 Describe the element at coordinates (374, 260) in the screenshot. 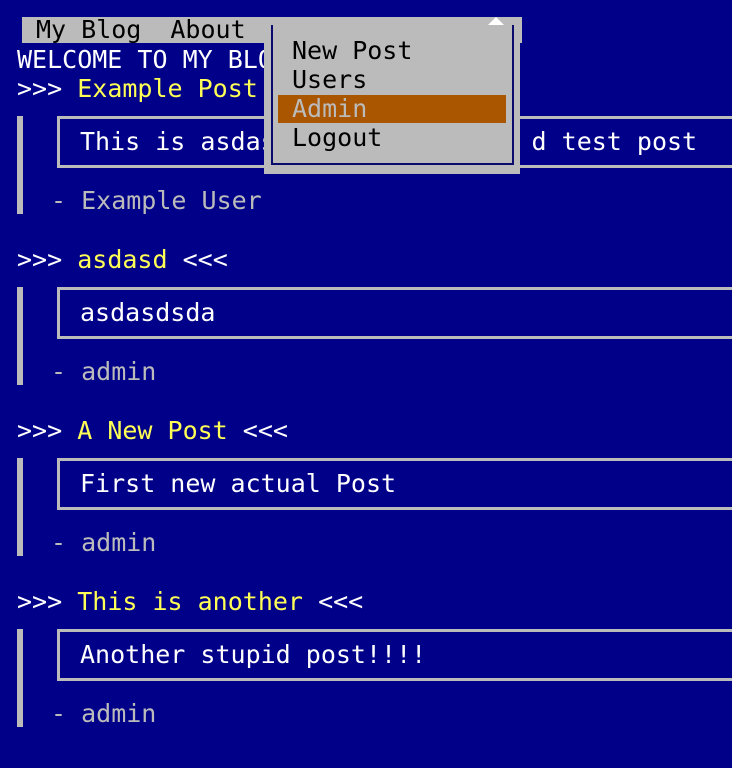

I see `post-title: >>> asdasd <<<` at that location.